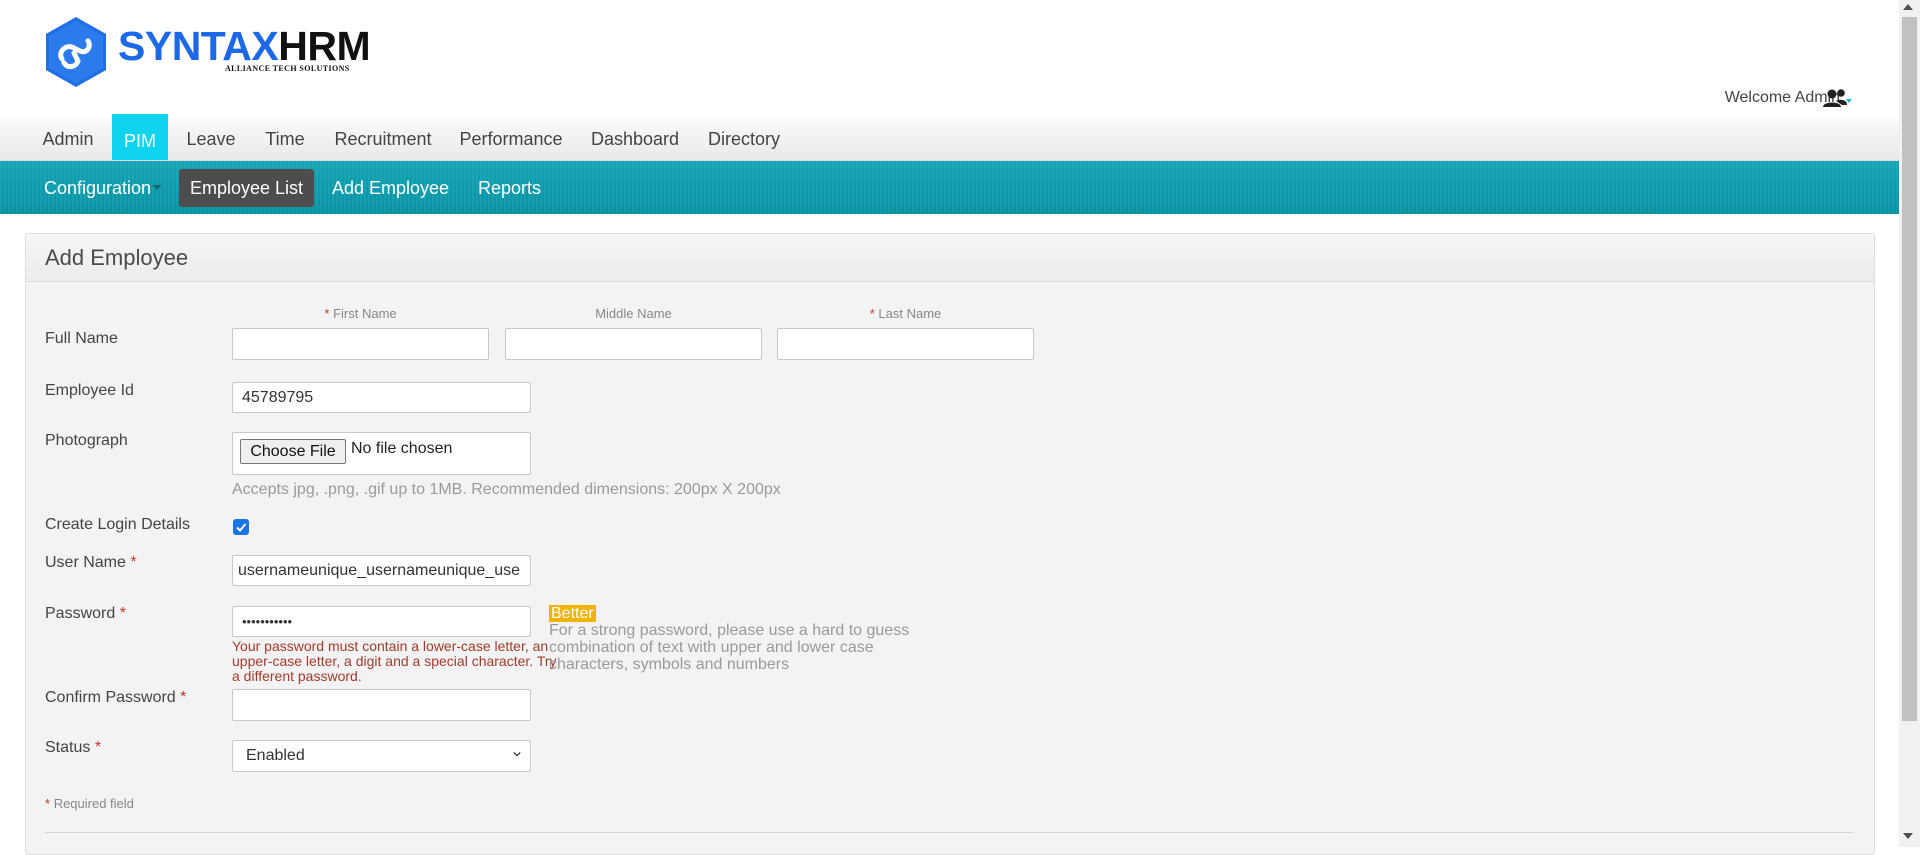 Image resolution: width=1920 pixels, height=855 pixels. What do you see at coordinates (211, 139) in the screenshot?
I see `menu-item-leave: Leave` at bounding box center [211, 139].